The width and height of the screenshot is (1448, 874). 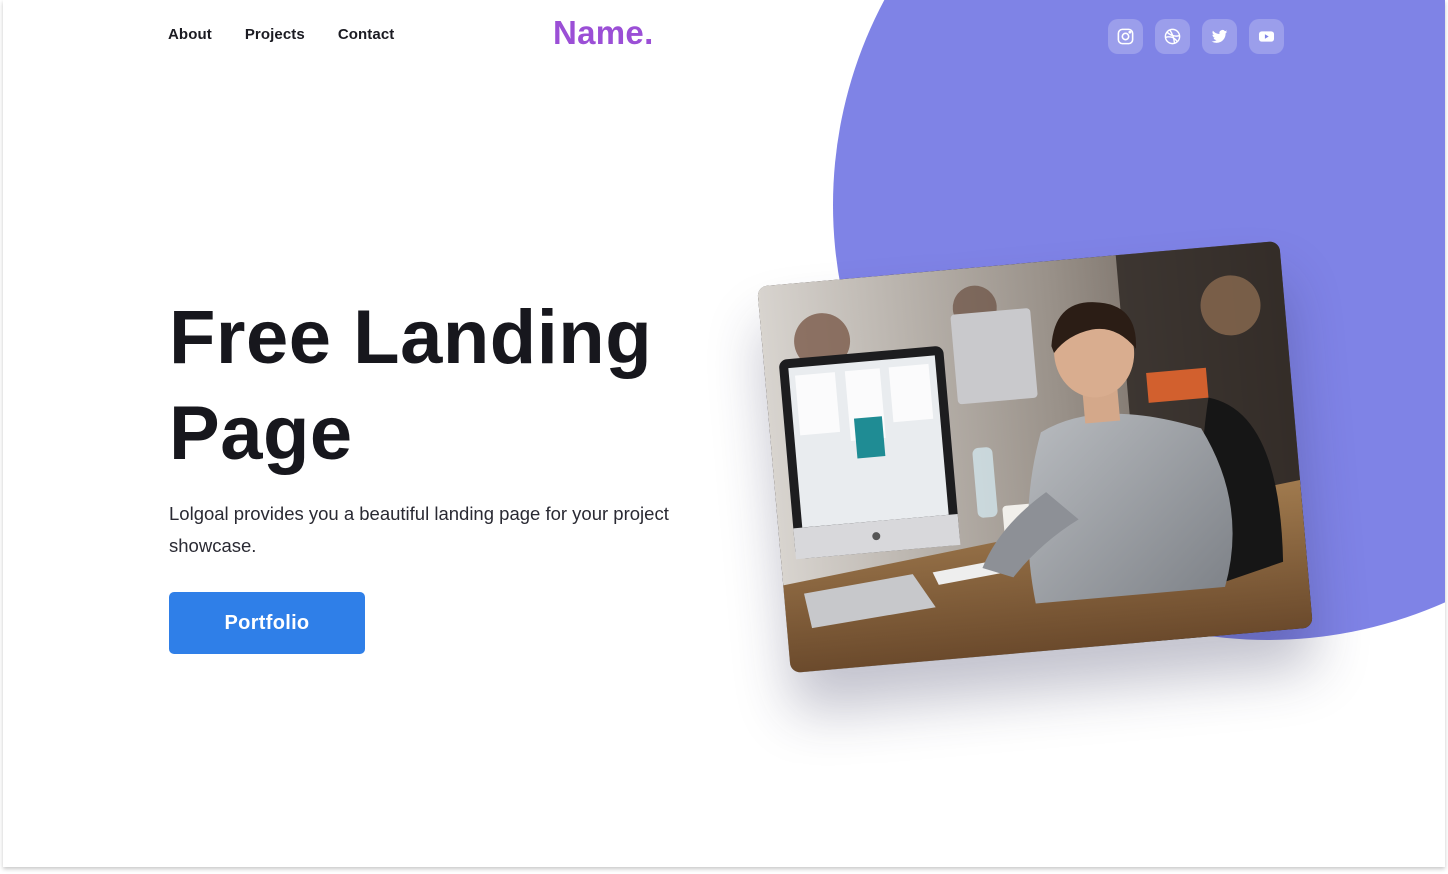 What do you see at coordinates (411, 385) in the screenshot?
I see `hero-title: Free Landing Page` at bounding box center [411, 385].